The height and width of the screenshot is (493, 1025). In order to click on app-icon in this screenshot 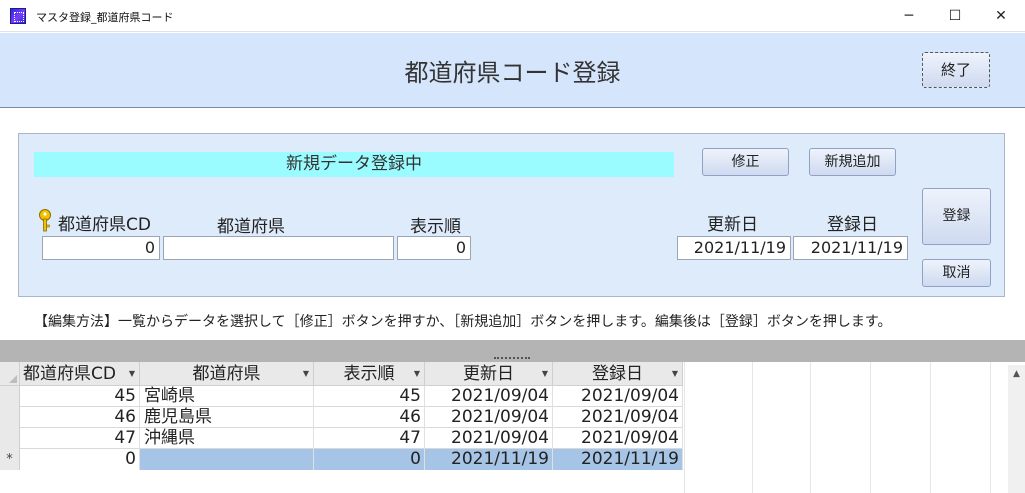, I will do `click(18, 16)`.